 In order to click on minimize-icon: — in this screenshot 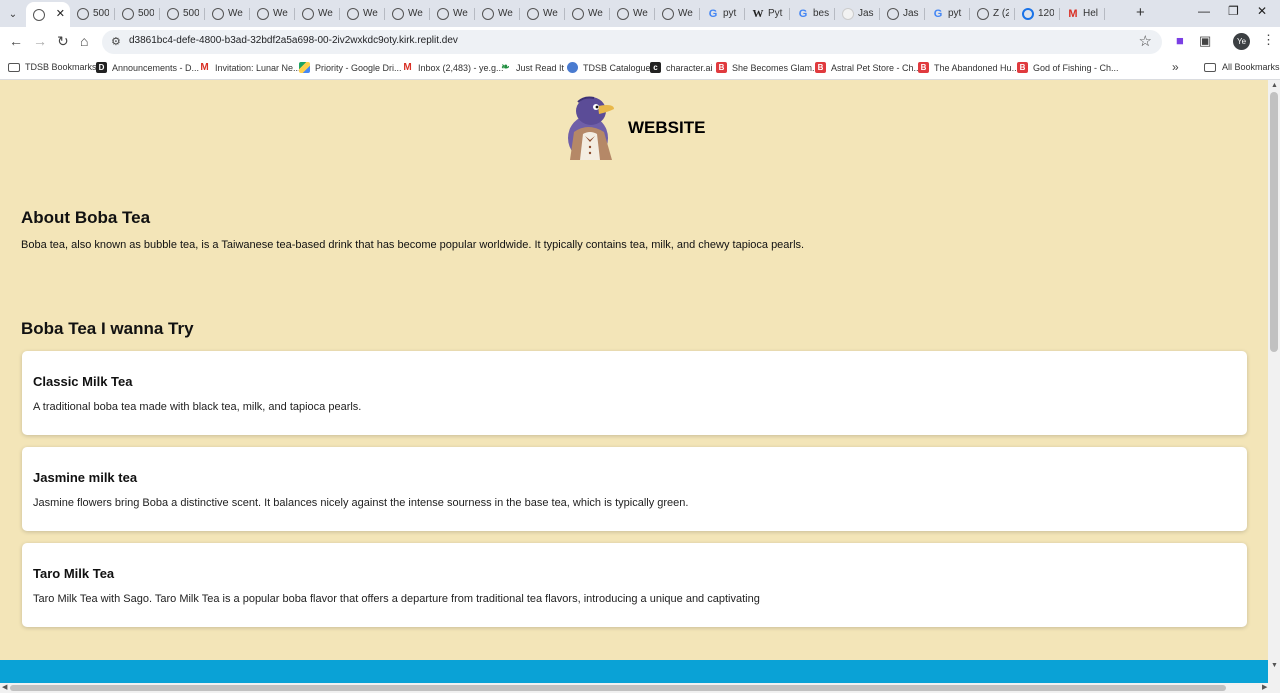, I will do `click(1204, 11)`.